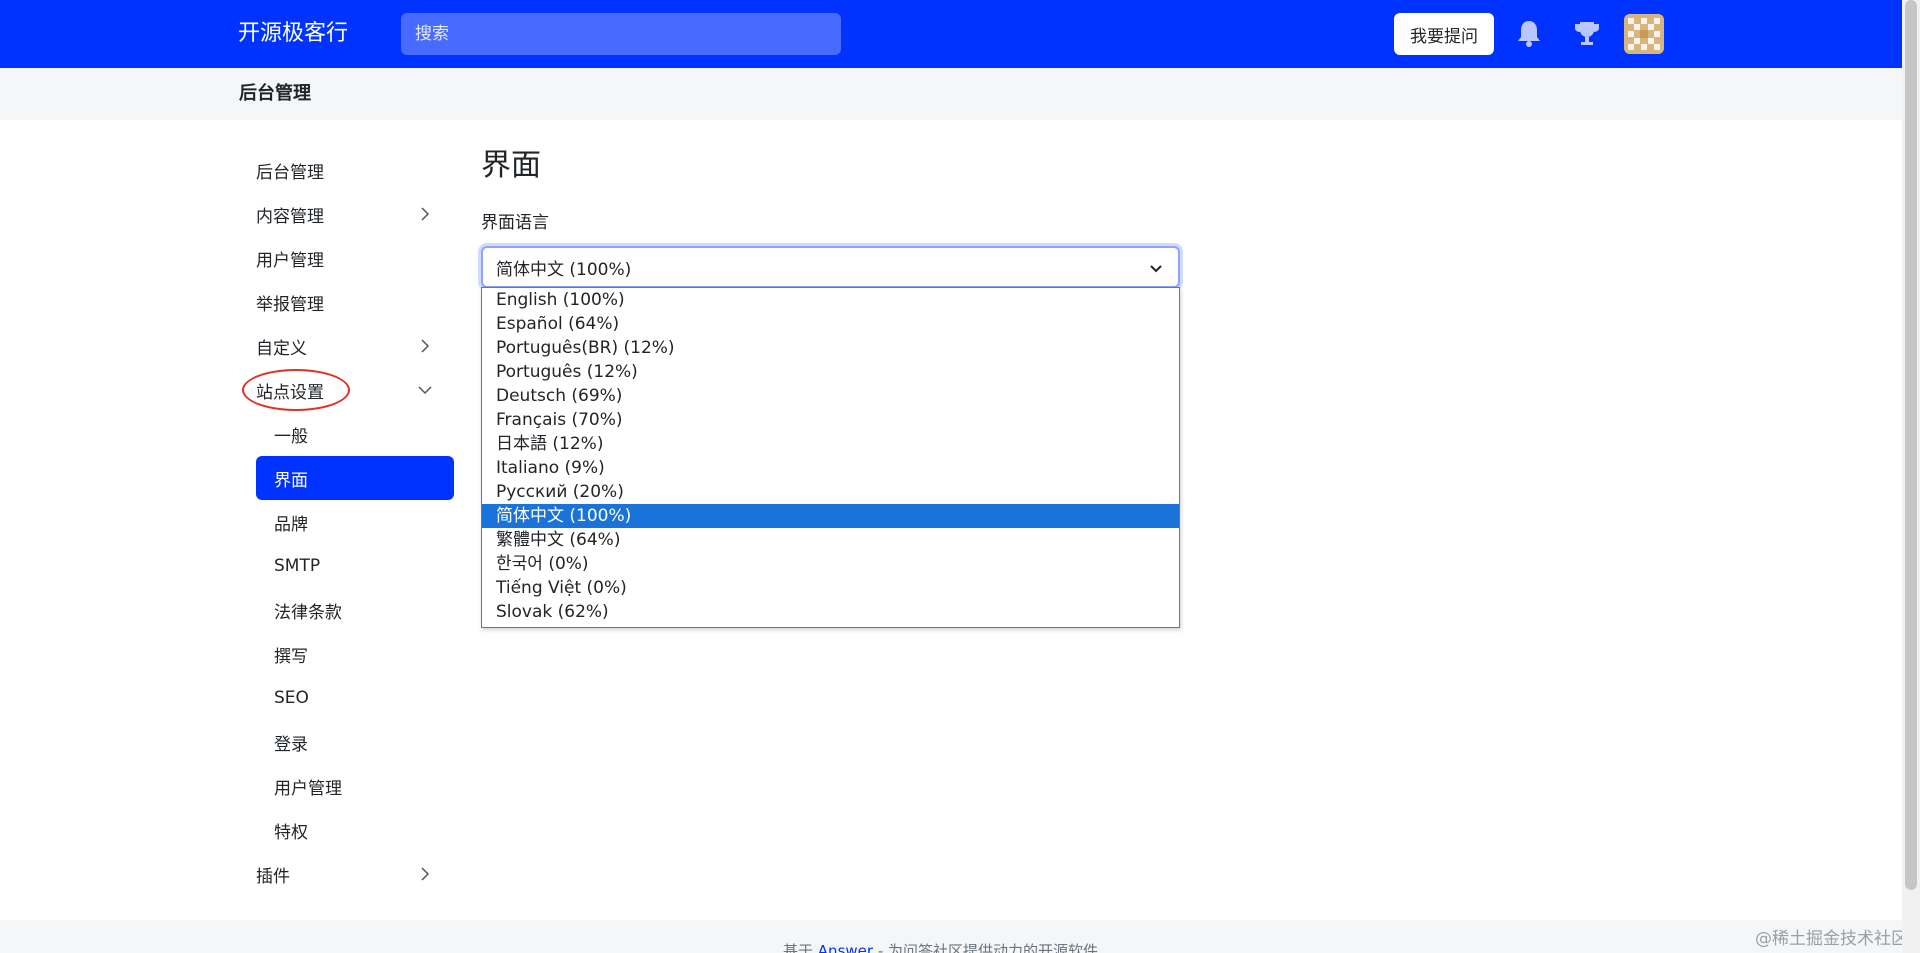 The image size is (1920, 953). Describe the element at coordinates (830, 324) in the screenshot. I see `language-option: Español (64%)` at that location.